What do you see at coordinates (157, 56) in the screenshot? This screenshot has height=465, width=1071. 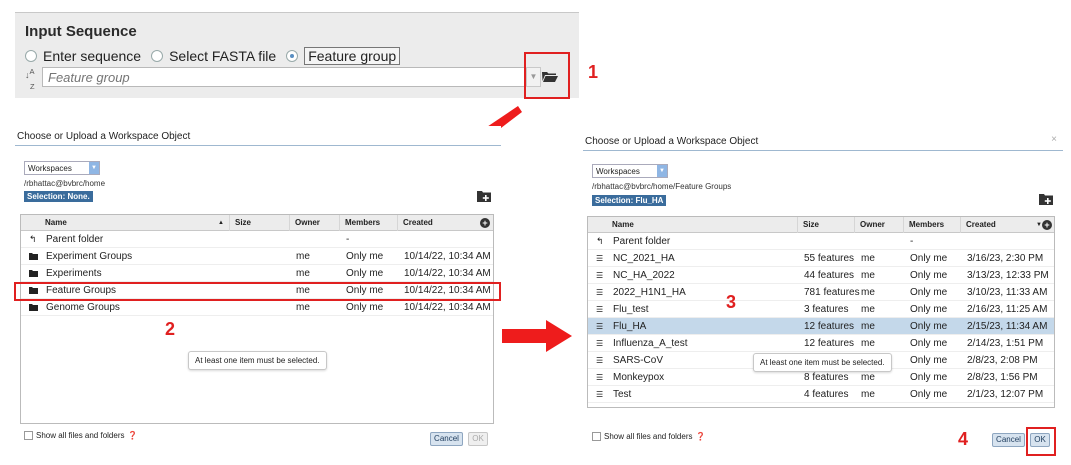 I see `radio-fasta-file` at bounding box center [157, 56].